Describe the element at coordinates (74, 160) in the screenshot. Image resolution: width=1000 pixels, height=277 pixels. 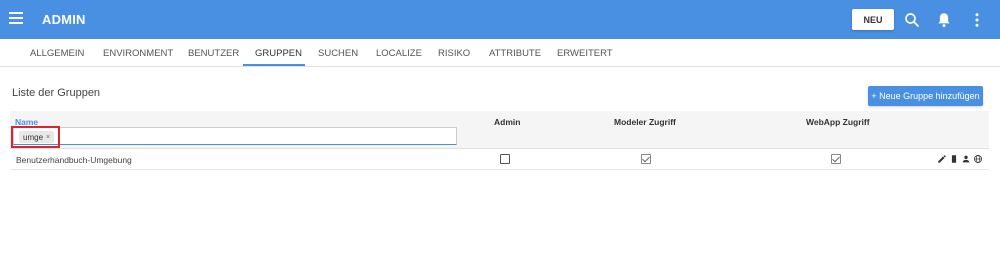
I see `group-name: Benutzerhandbuch-Umgebung` at that location.